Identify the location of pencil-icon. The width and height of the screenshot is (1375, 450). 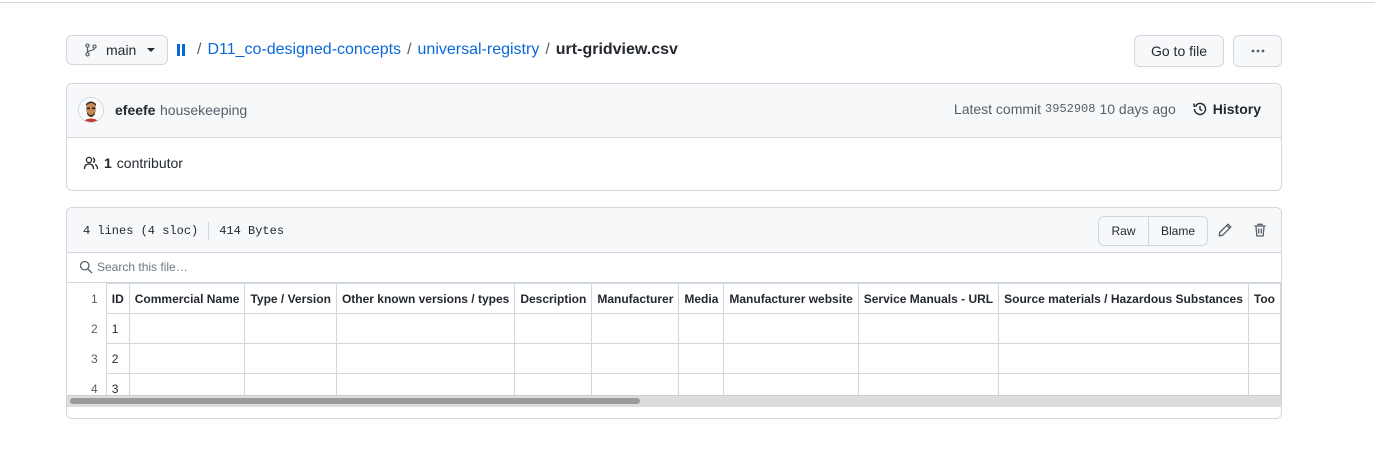
(1225, 230).